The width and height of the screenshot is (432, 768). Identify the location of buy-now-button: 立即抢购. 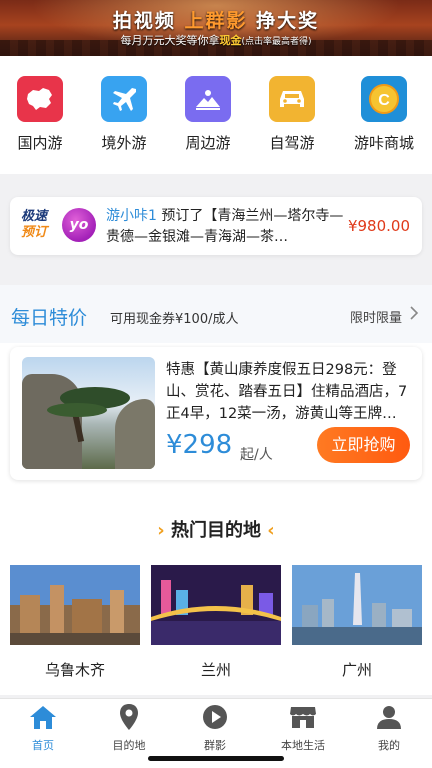
(363, 445).